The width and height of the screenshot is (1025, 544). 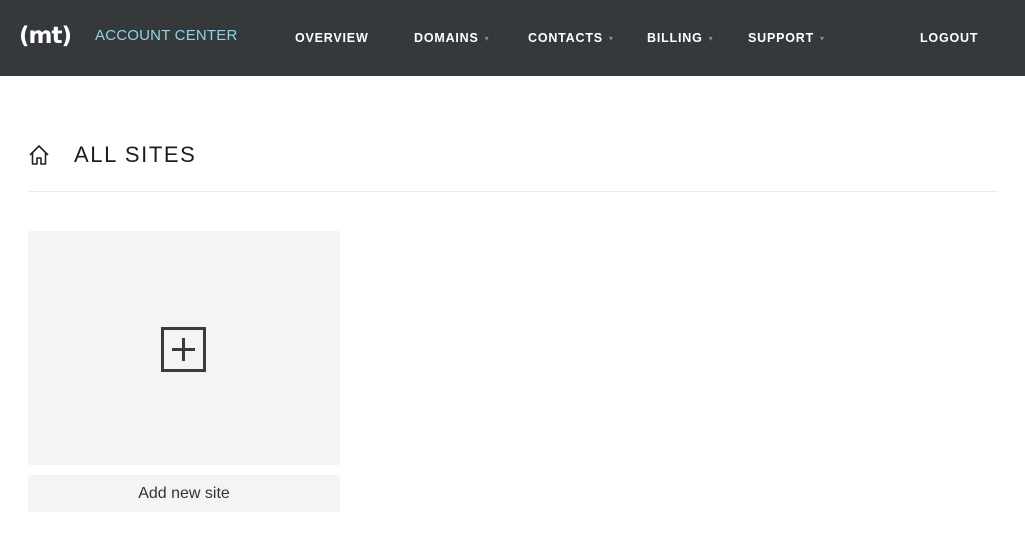 What do you see at coordinates (675, 38) in the screenshot?
I see `nav-billing-label: BILLING` at bounding box center [675, 38].